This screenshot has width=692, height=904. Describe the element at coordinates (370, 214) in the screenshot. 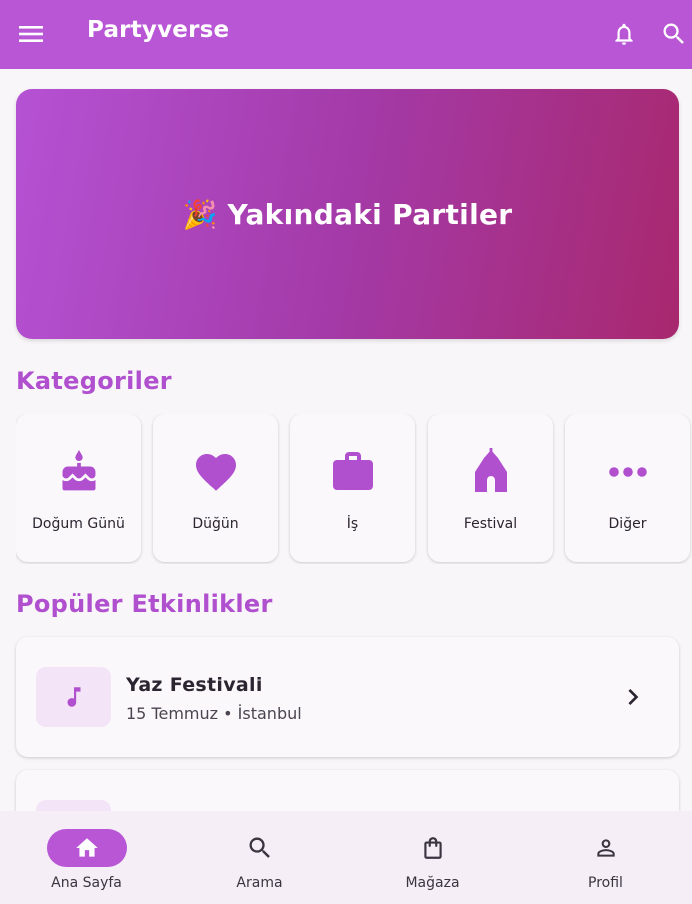

I see `hero-title: Yakındaki Partiler` at that location.